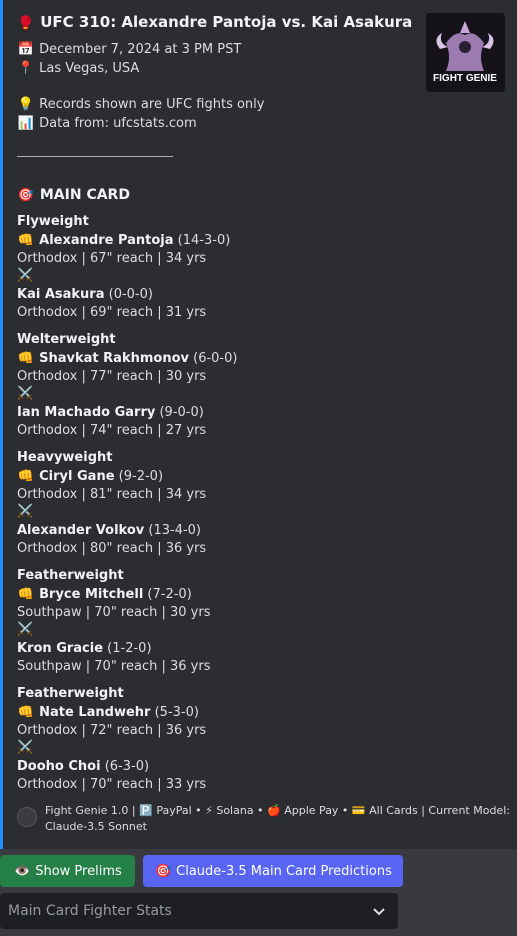 The width and height of the screenshot is (517, 936). I want to click on main-card-predictions-button: 🎯 Claude-3.5 Main Card Predictions, so click(273, 871).